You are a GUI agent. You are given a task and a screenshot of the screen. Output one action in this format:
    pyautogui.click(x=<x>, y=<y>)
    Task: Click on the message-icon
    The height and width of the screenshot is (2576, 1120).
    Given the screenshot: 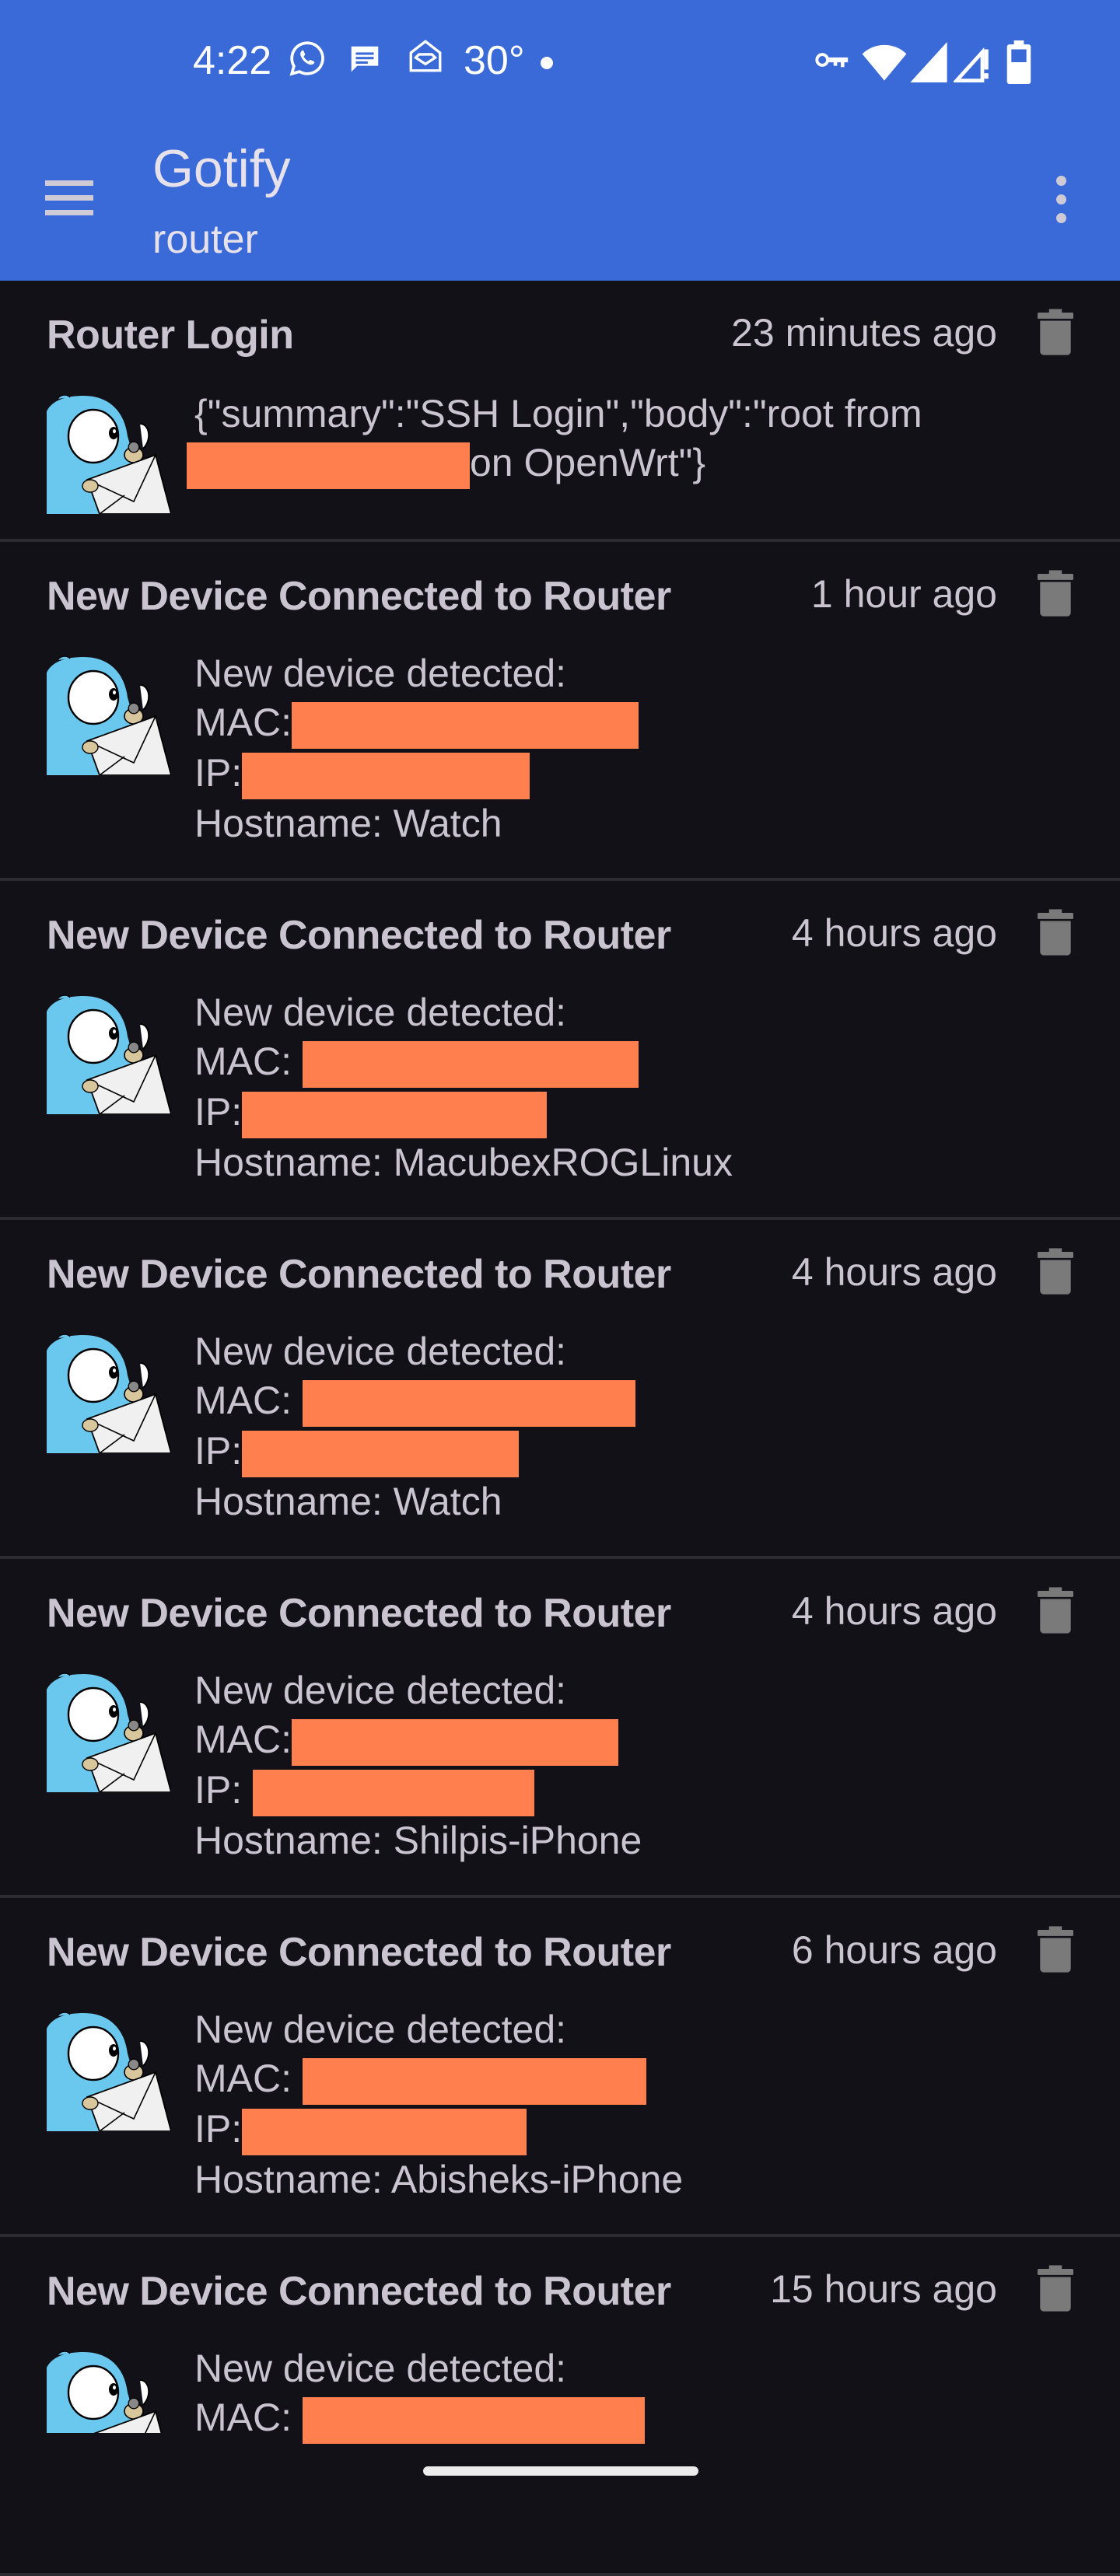 What is the action you would take?
    pyautogui.click(x=365, y=59)
    